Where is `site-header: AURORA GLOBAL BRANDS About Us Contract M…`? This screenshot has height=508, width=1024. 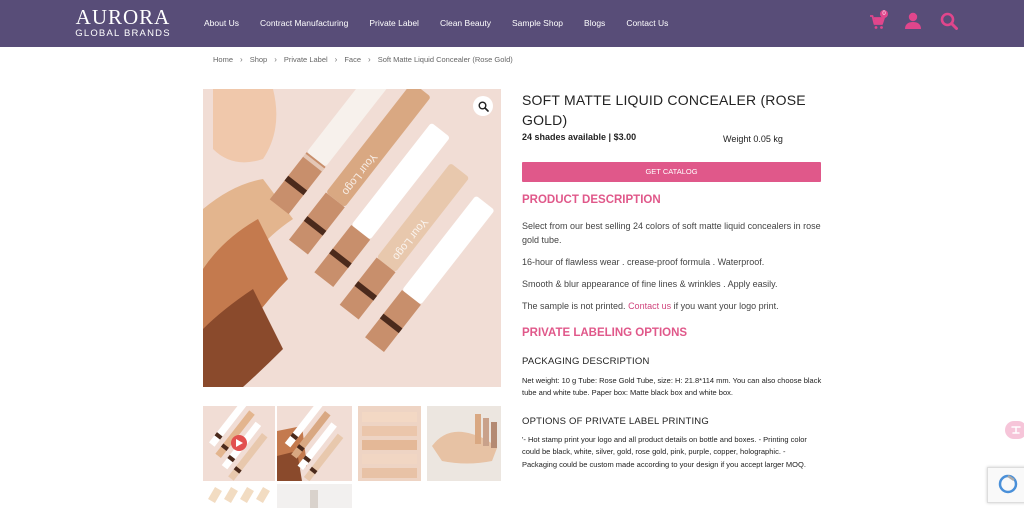 site-header: AURORA GLOBAL BRANDS About Us Contract M… is located at coordinates (512, 23).